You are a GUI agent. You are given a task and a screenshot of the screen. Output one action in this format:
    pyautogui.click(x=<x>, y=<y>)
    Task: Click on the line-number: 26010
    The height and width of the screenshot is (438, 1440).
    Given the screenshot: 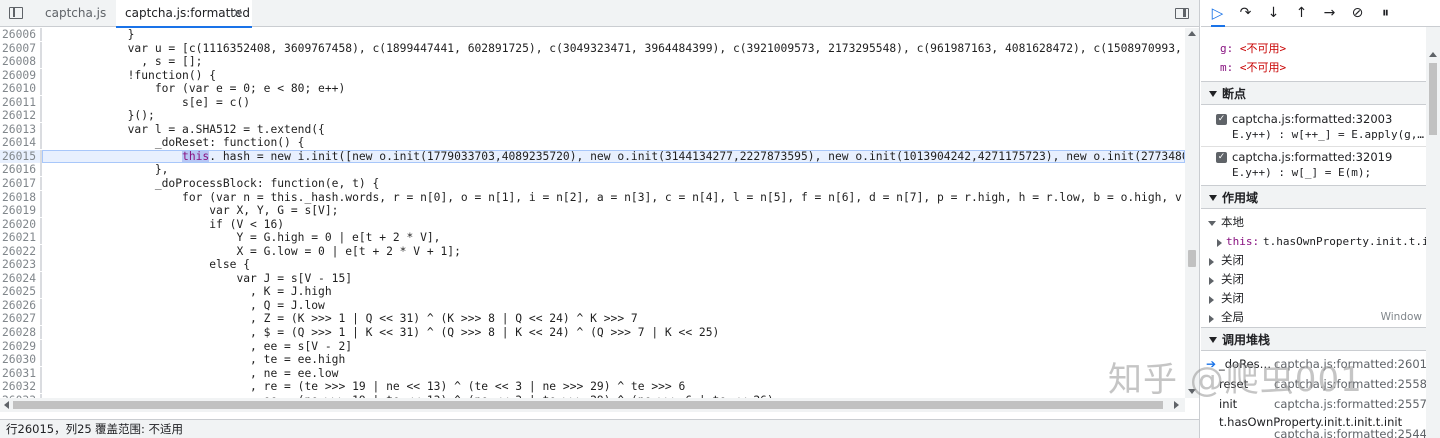 What is the action you would take?
    pyautogui.click(x=20, y=89)
    